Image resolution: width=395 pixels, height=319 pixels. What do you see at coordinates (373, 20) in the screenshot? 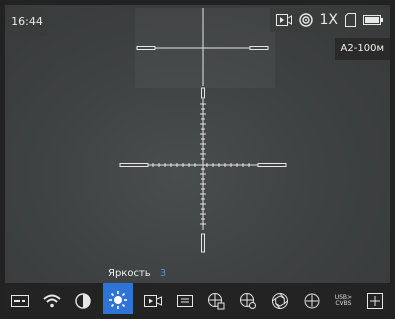
I see `battery-icon` at bounding box center [373, 20].